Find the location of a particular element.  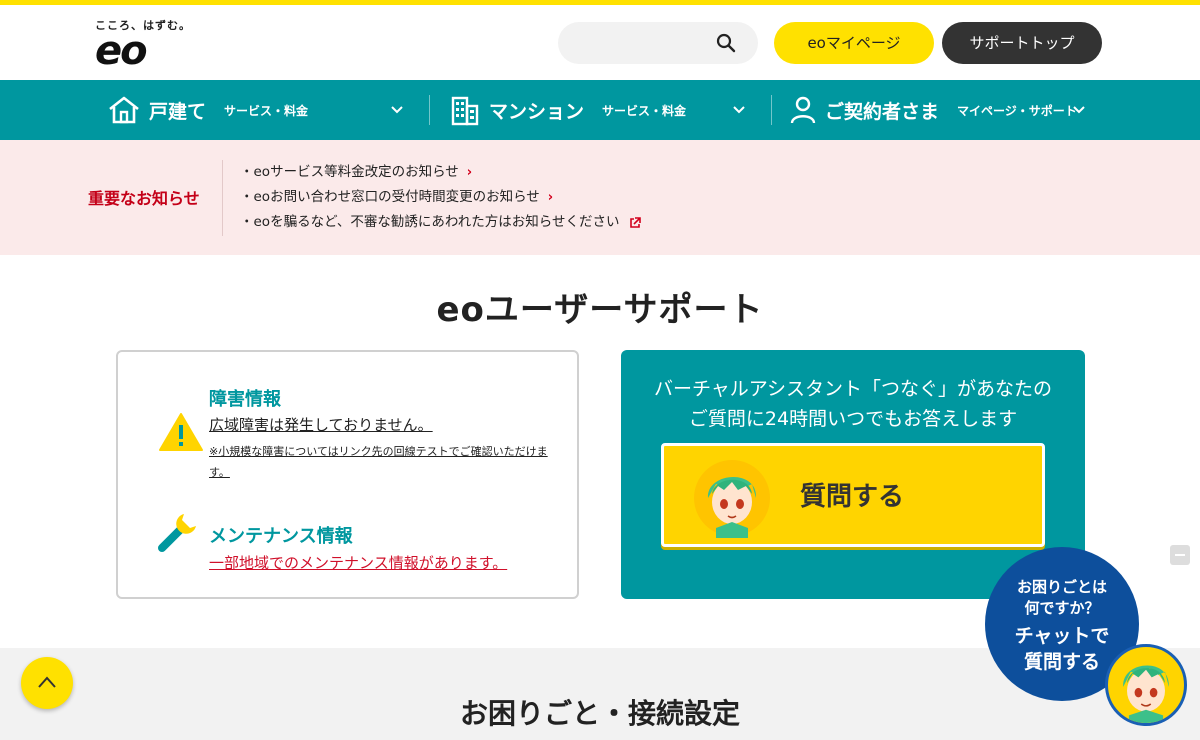

notice-link: ・eoを騙るなど、不審な勧誘にあわれた方はお知らせください is located at coordinates (441, 222).